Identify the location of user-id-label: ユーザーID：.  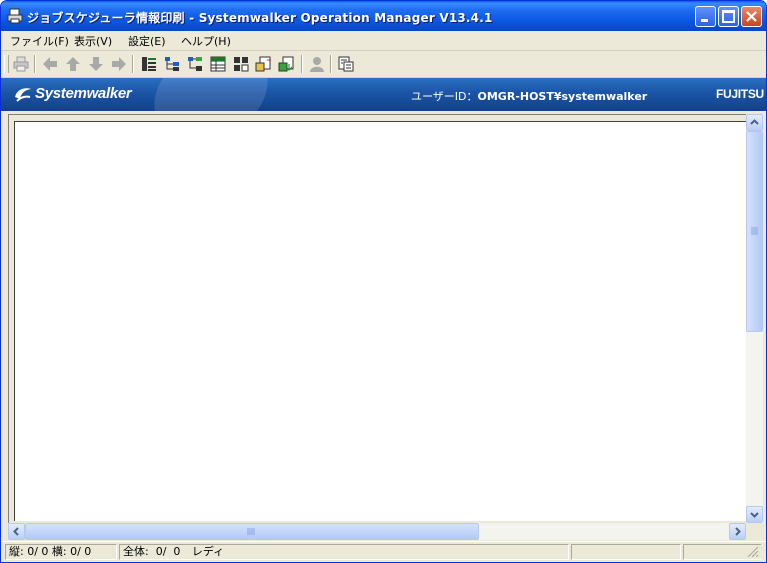
(444, 96).